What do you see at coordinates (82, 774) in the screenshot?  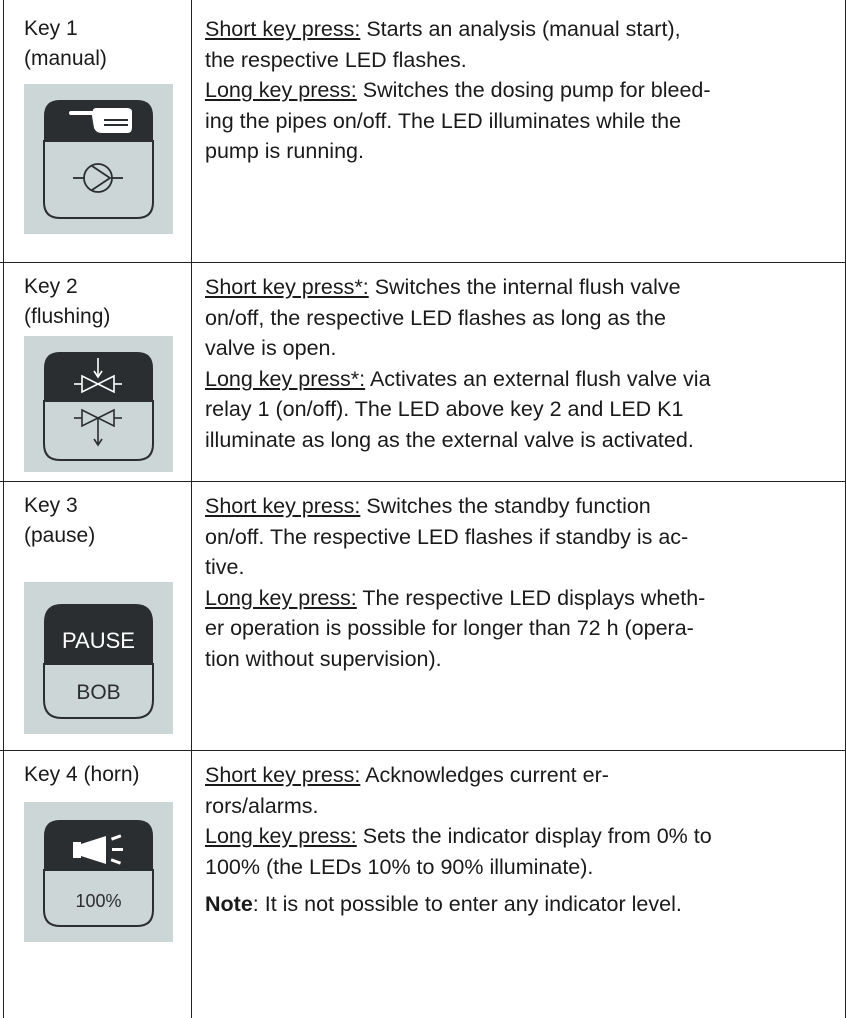 I see `key-name: Key 4 (horn)` at bounding box center [82, 774].